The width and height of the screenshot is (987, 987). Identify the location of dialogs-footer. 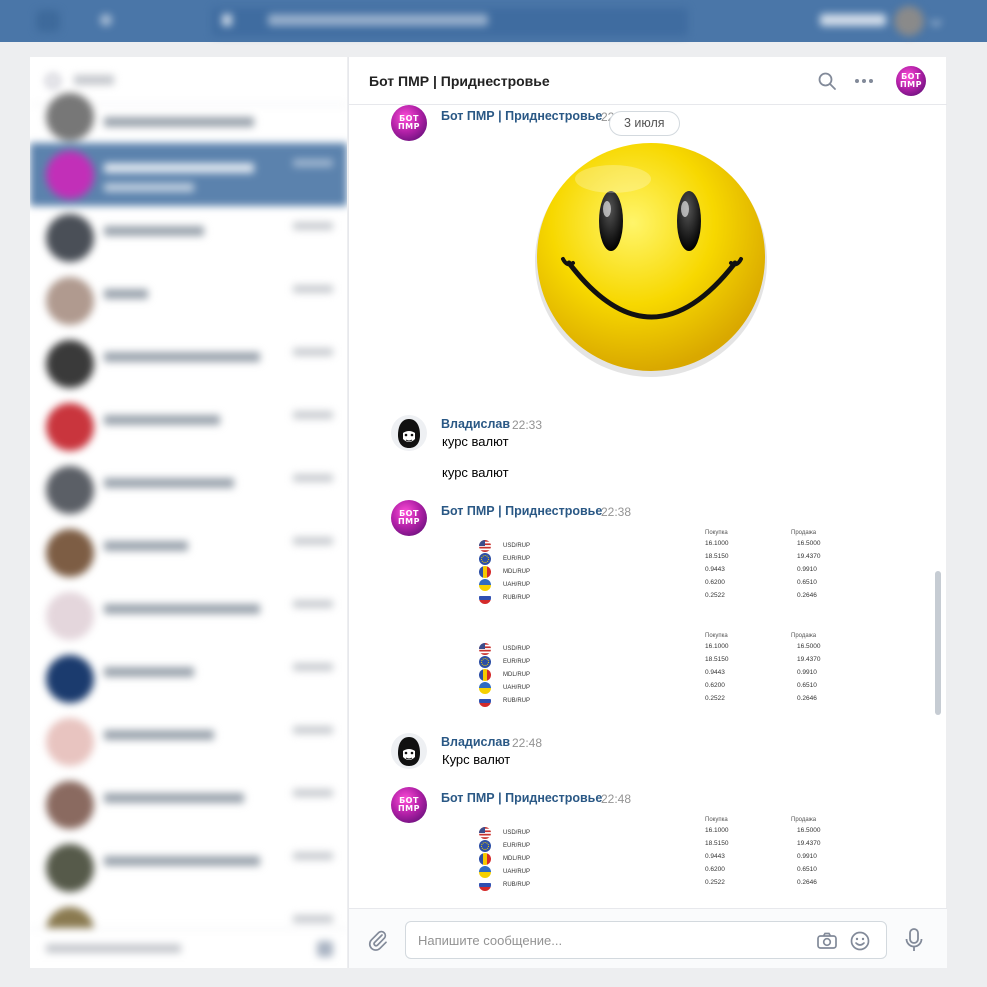
(188, 948).